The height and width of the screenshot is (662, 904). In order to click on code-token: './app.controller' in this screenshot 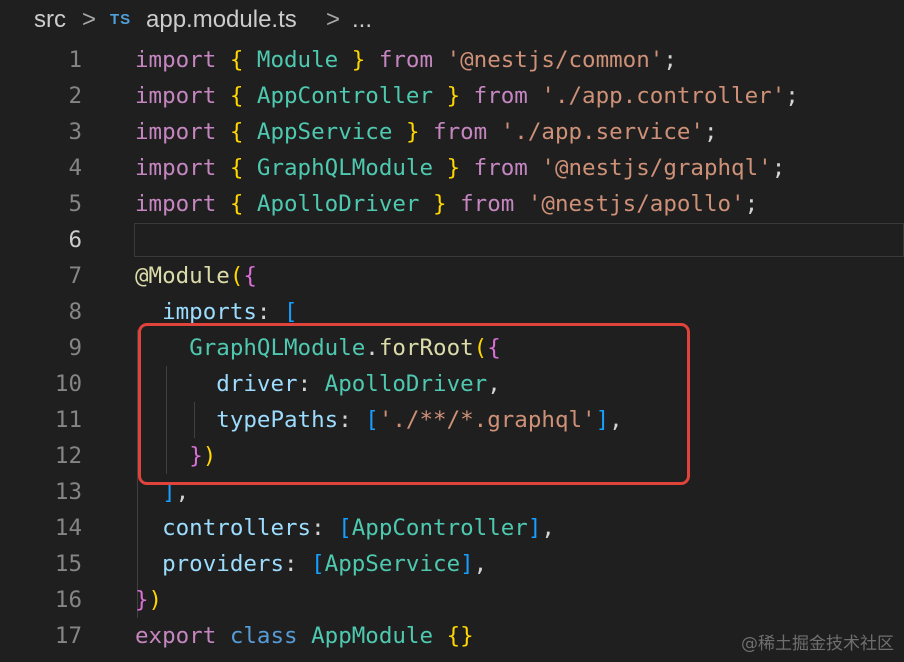, I will do `click(663, 96)`.